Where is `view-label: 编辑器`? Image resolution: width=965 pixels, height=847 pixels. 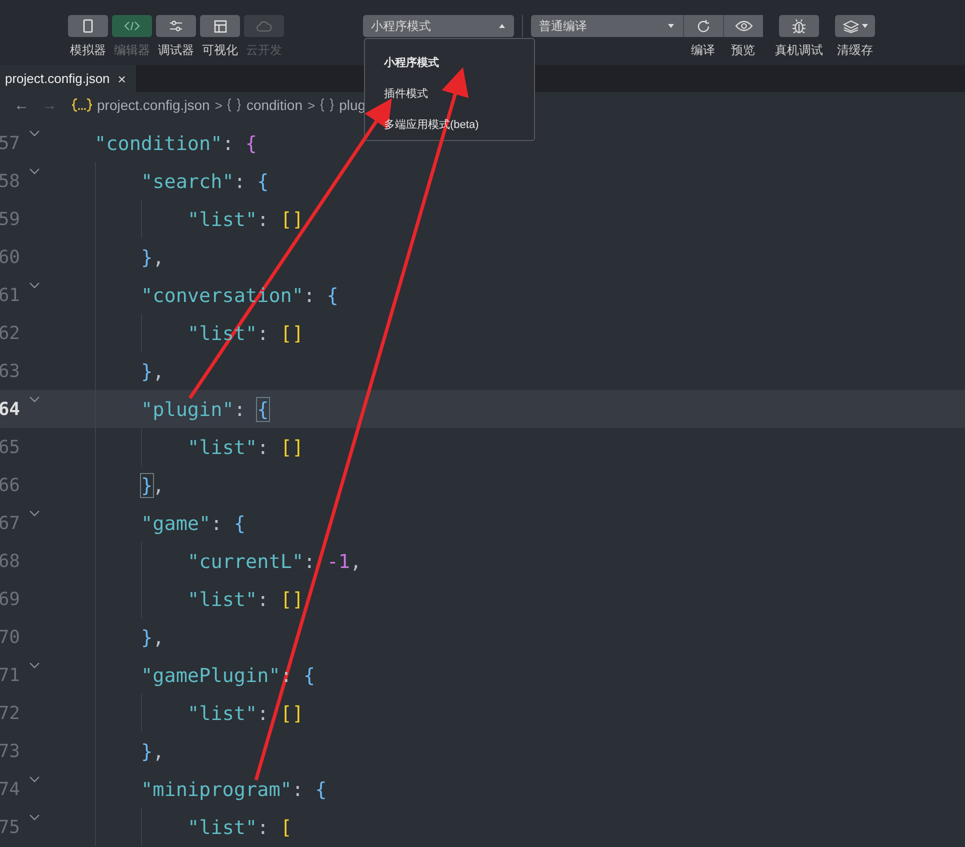
view-label: 编辑器 is located at coordinates (132, 50).